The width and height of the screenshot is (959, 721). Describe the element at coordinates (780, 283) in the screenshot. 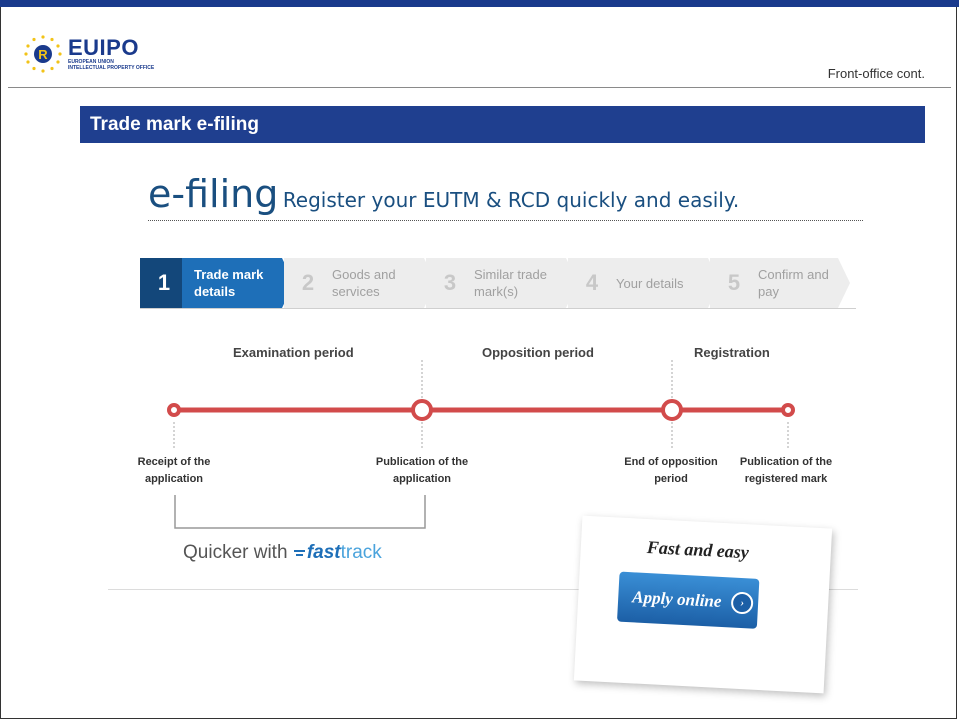

I see `step-confirm-and-pay: 5 Confirm and pay` at that location.